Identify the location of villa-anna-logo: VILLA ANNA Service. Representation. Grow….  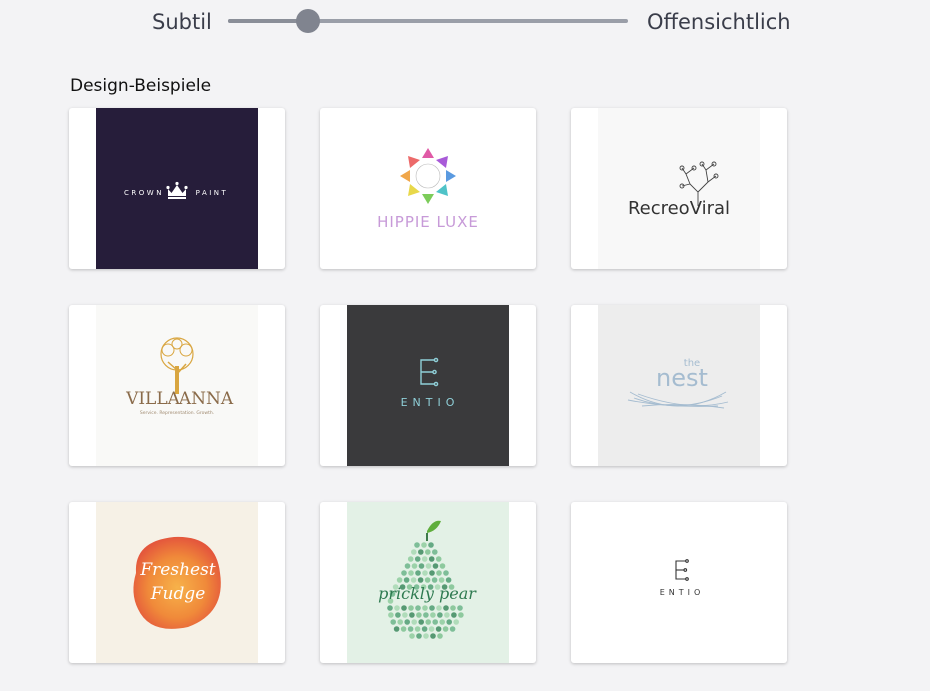
(177, 385).